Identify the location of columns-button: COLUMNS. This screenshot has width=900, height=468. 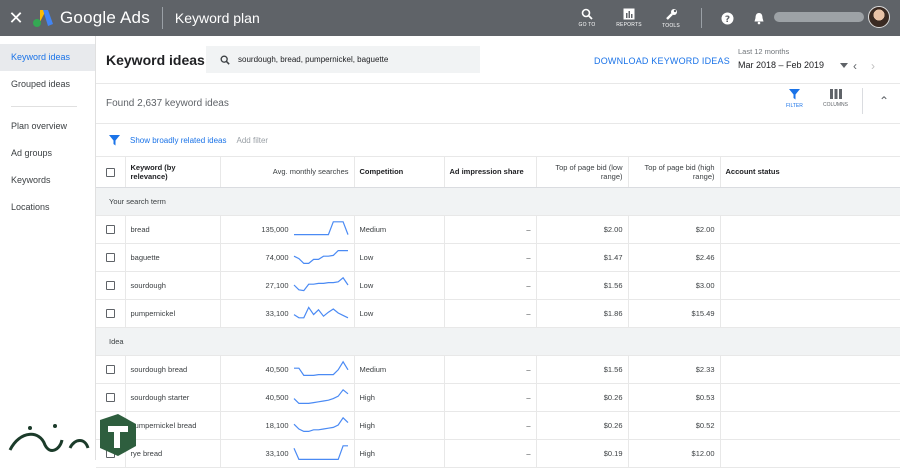
(835, 98).